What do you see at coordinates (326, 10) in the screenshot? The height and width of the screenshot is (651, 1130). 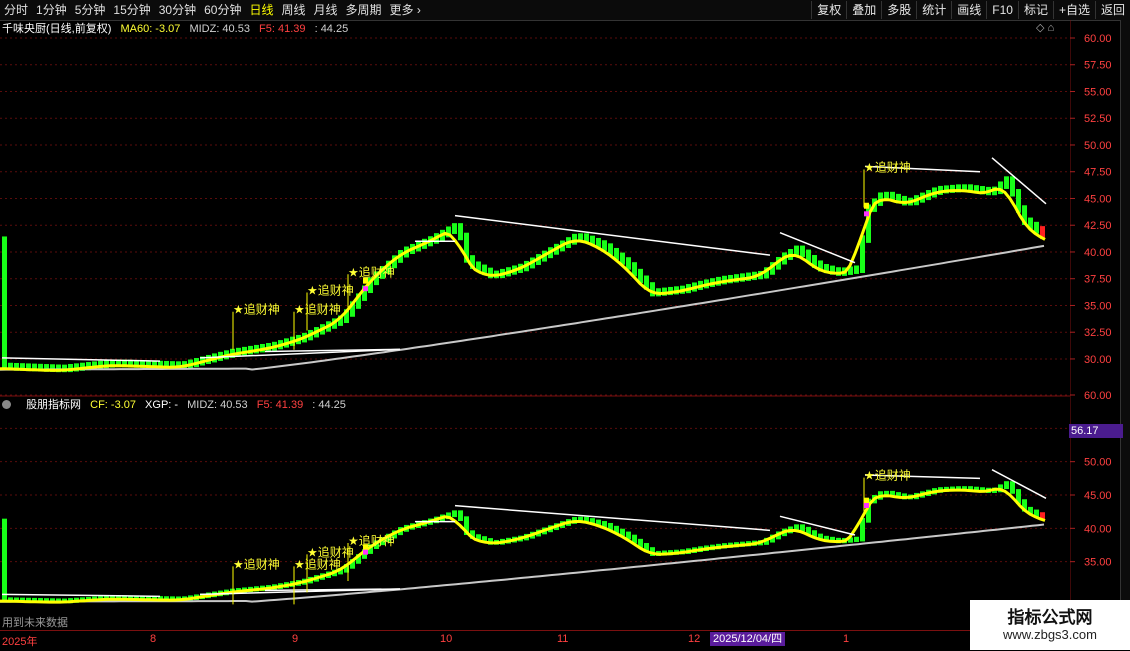 I see `period-tab-8: 月线` at bounding box center [326, 10].